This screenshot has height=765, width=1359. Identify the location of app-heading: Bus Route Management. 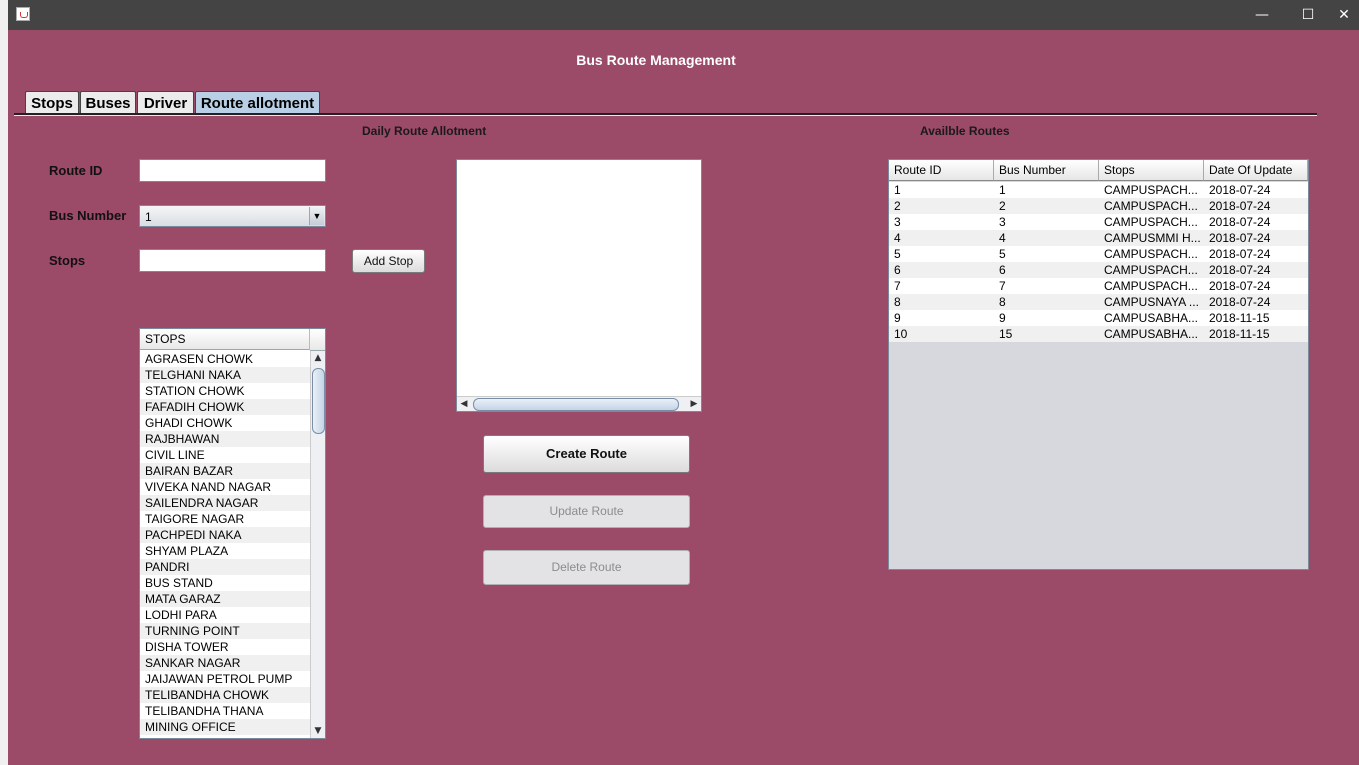
(656, 60).